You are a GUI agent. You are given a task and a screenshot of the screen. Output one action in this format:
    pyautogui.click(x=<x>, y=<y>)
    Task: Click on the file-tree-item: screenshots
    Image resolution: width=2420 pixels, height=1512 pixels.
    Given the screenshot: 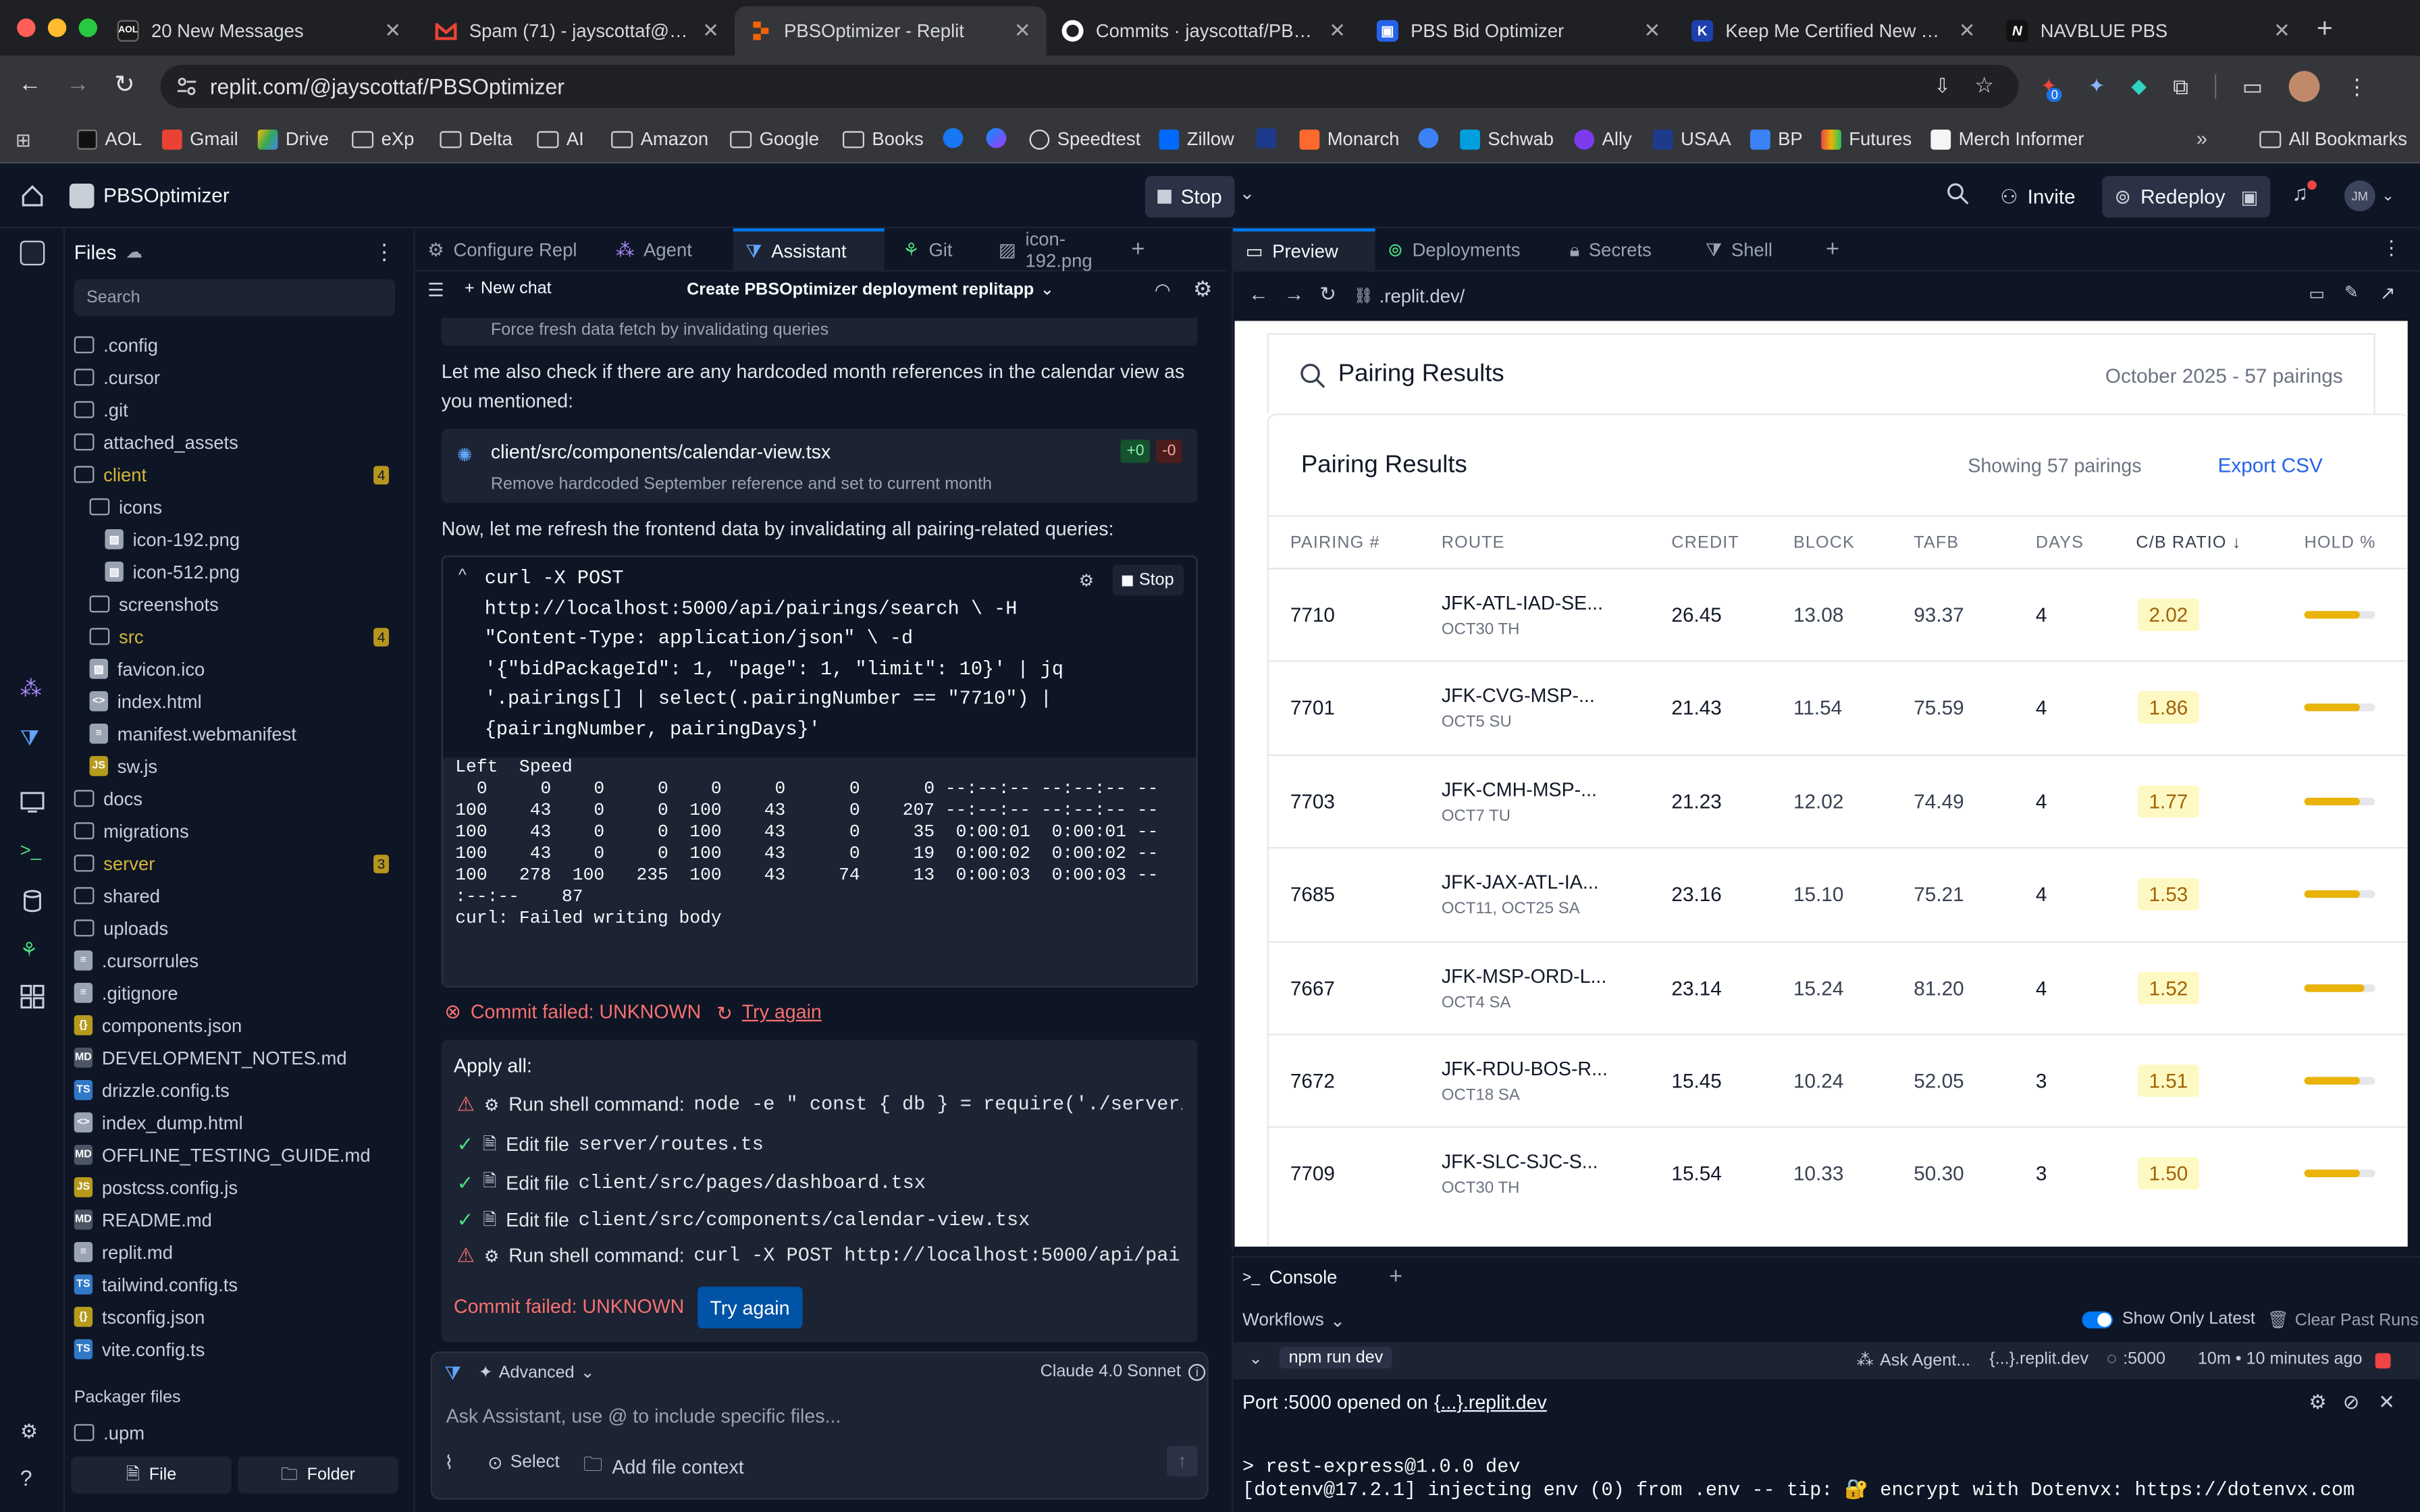 What is the action you would take?
    pyautogui.click(x=239, y=604)
    